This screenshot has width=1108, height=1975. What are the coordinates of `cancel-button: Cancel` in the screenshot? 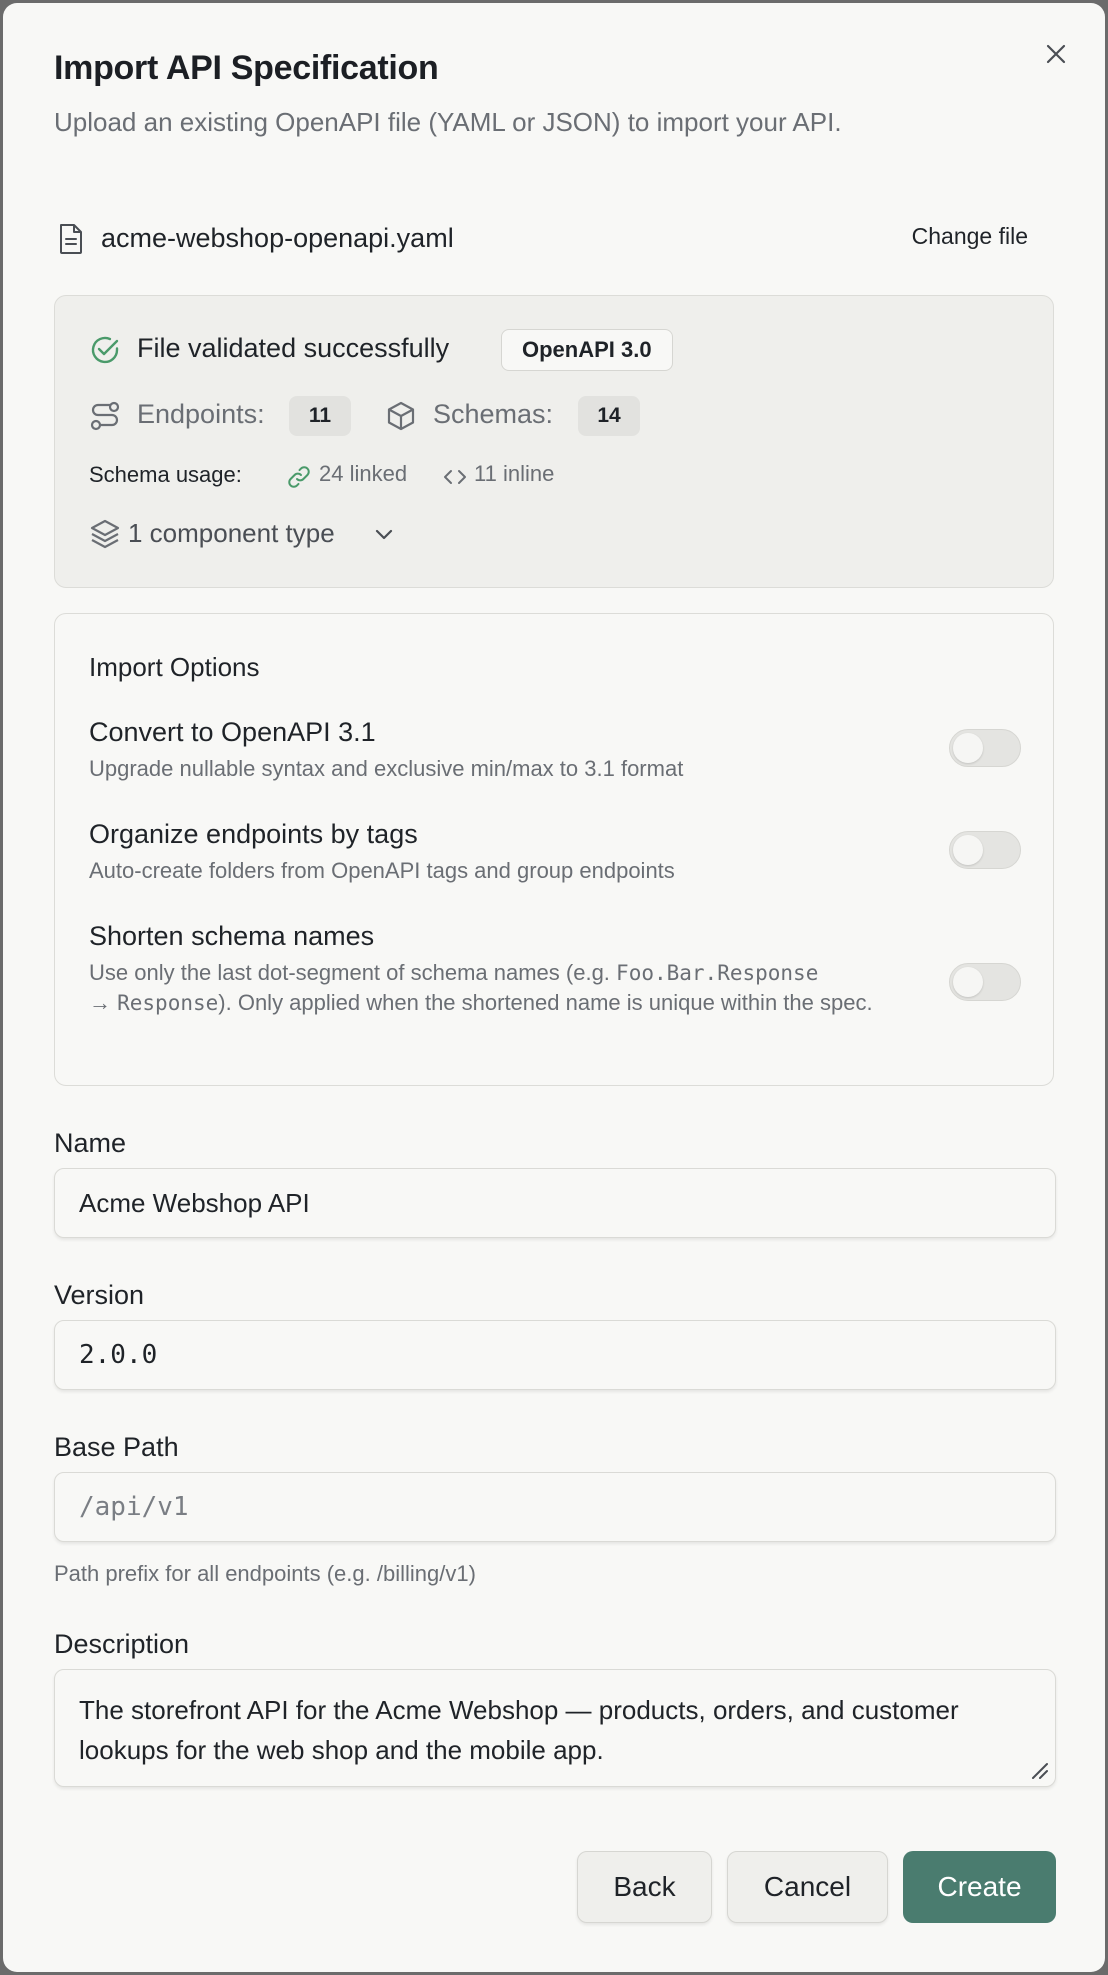 It's located at (807, 1887).